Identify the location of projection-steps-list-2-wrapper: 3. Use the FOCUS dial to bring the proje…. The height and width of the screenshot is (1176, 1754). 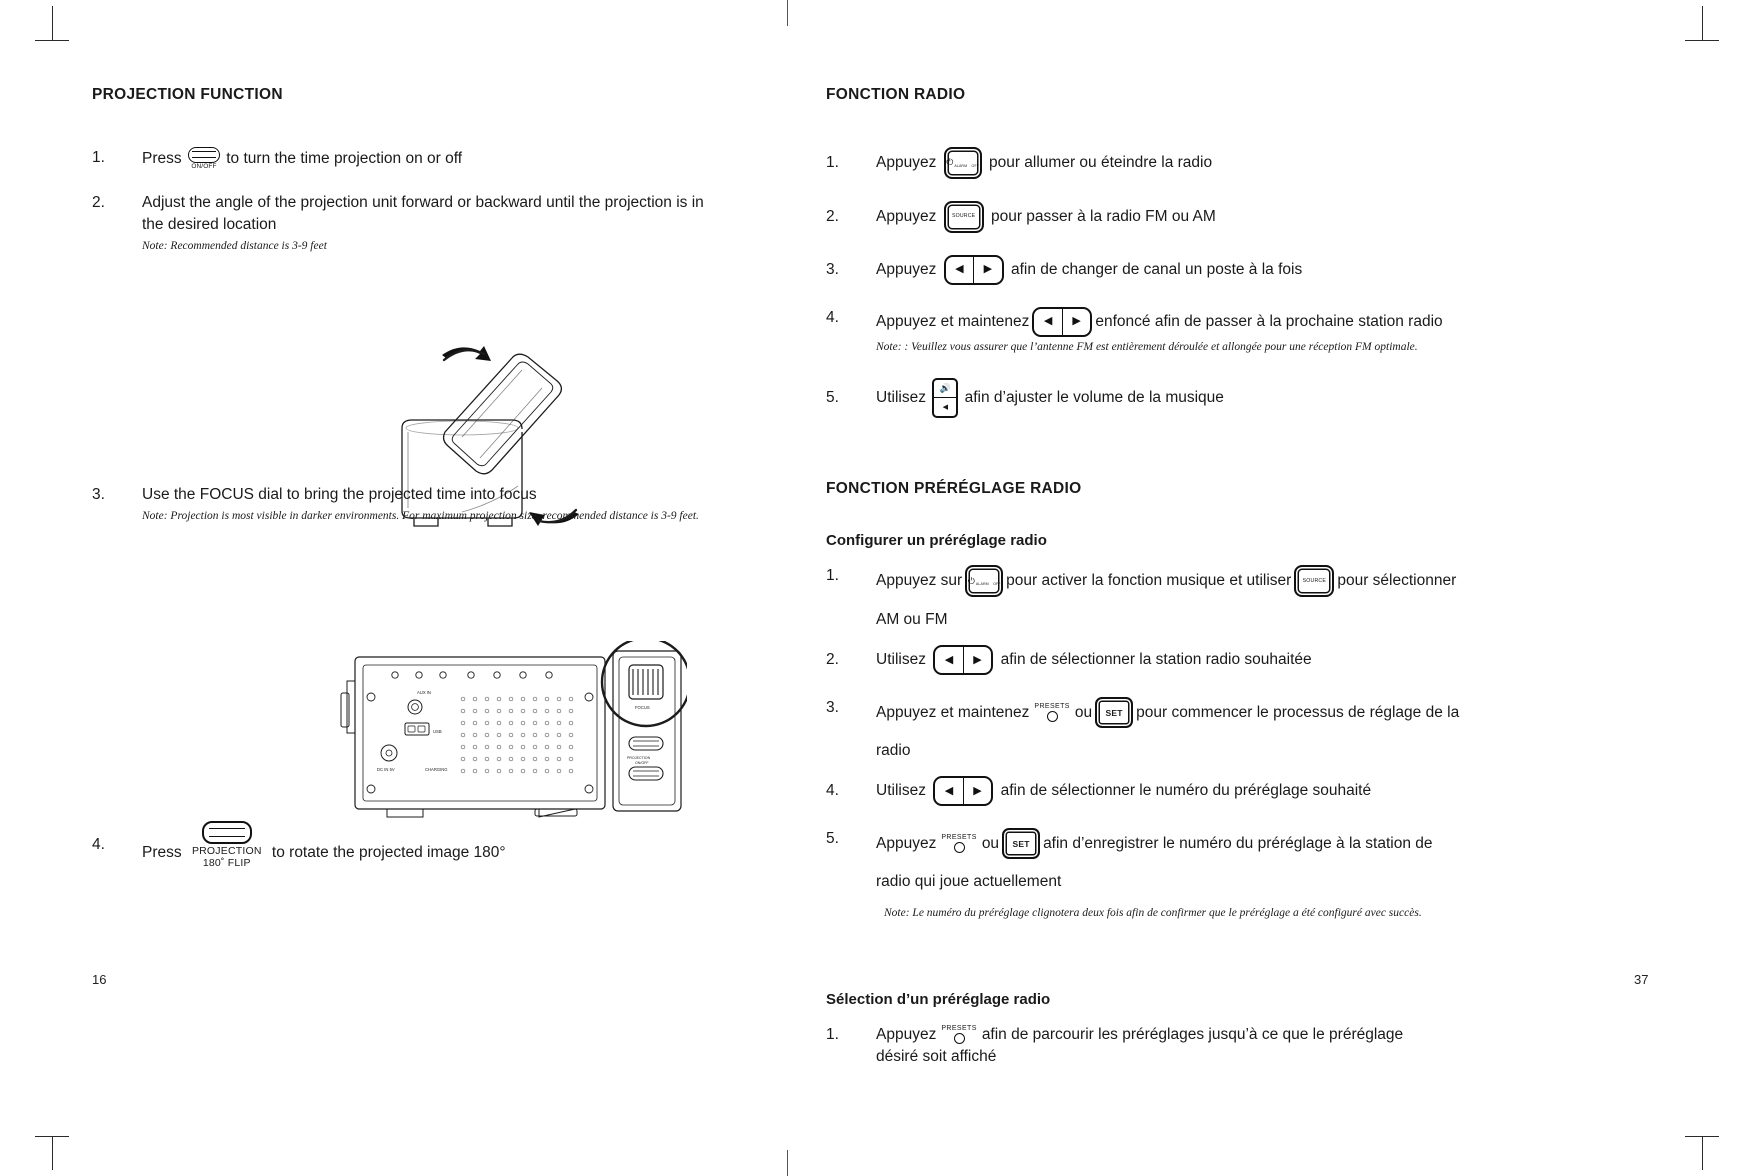
(442, 515).